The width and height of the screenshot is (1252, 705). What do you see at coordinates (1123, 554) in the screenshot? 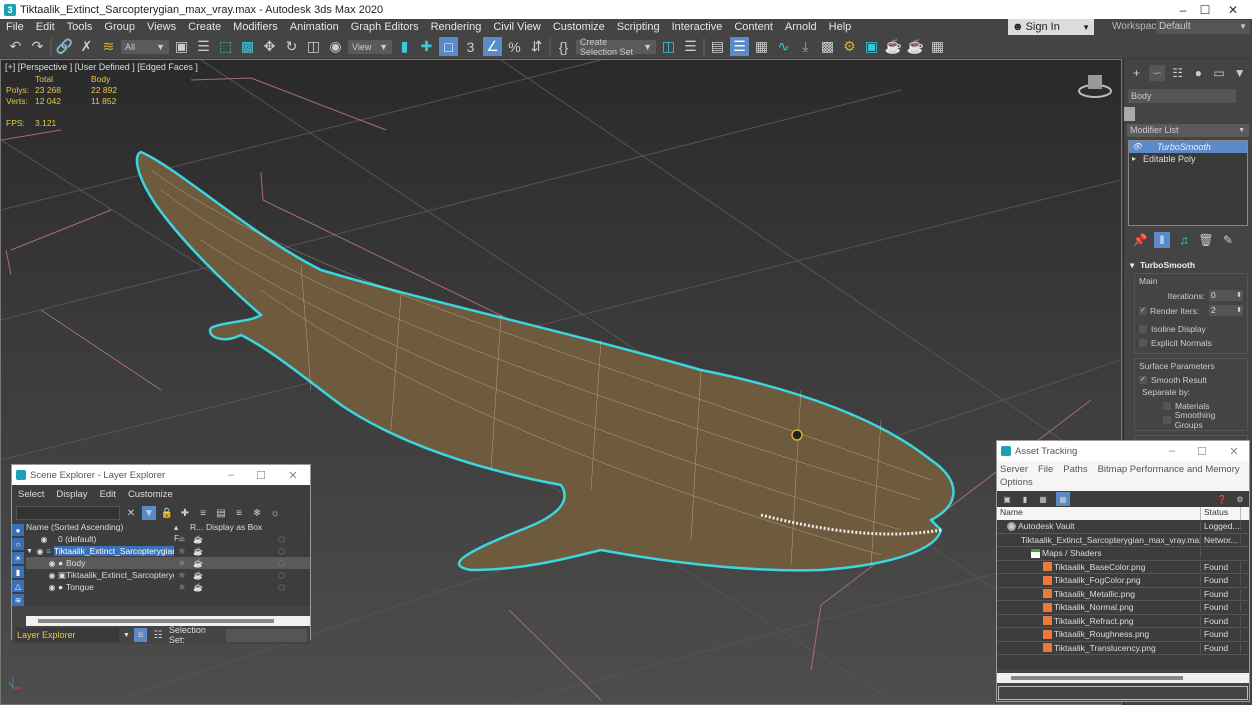
I see `asset-row: Maps / Shaders` at bounding box center [1123, 554].